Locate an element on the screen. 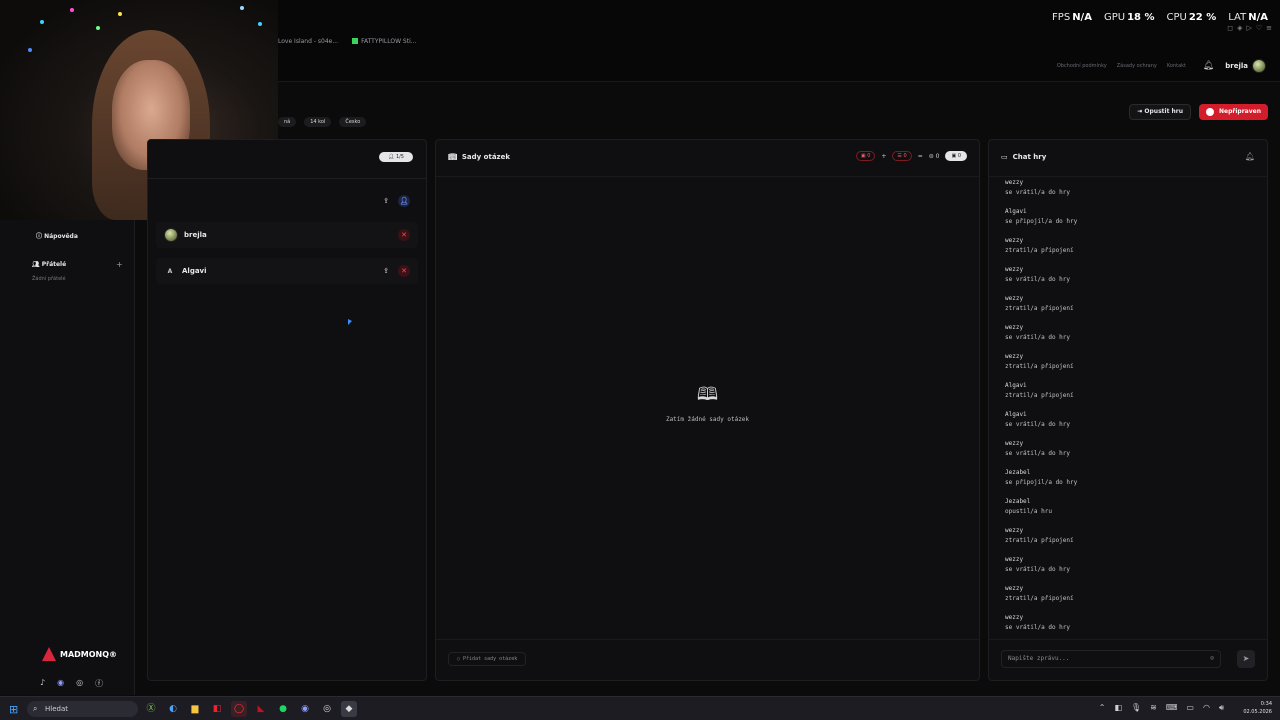  steam-icon: ◆ is located at coordinates (349, 709).